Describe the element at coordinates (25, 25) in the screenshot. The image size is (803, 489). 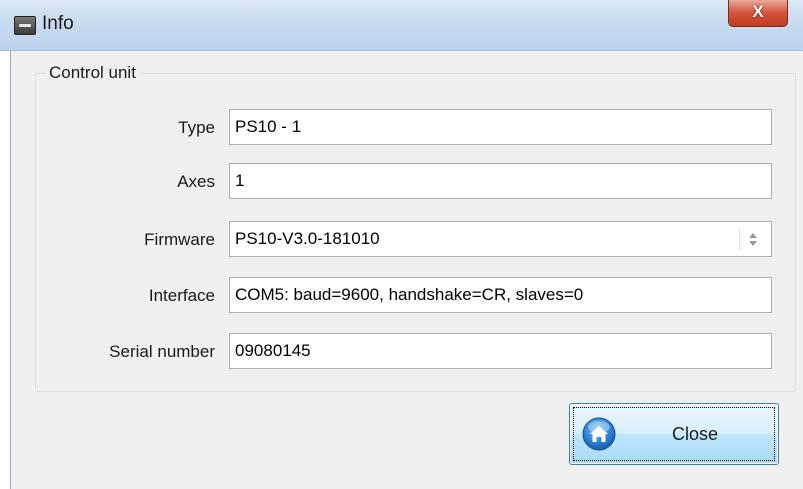
I see `app-icon` at that location.